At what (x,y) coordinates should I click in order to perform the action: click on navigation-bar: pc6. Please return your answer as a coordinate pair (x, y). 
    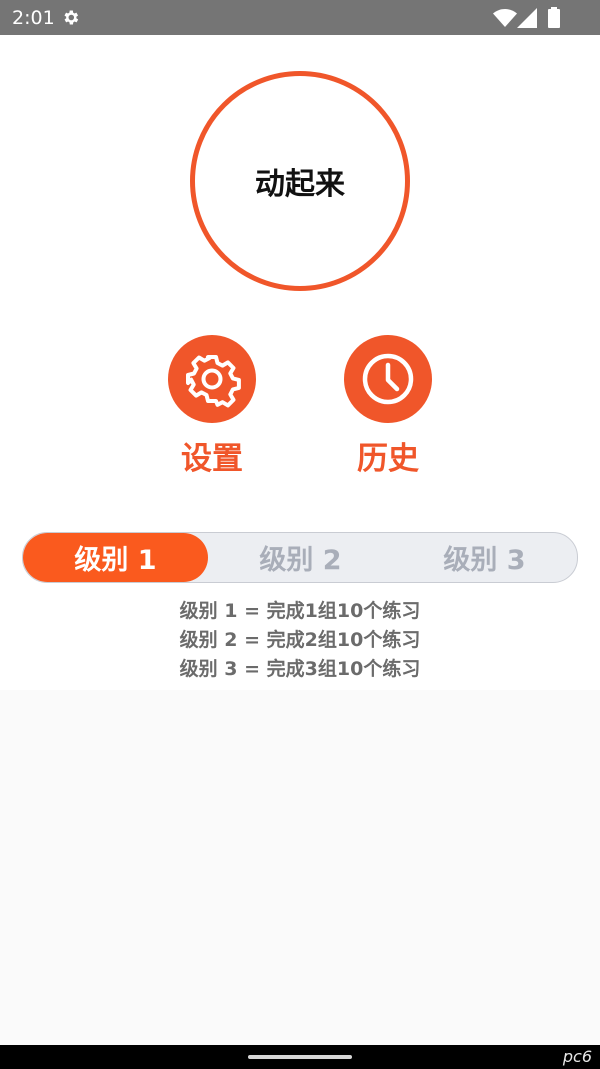
    Looking at the image, I should click on (300, 1057).